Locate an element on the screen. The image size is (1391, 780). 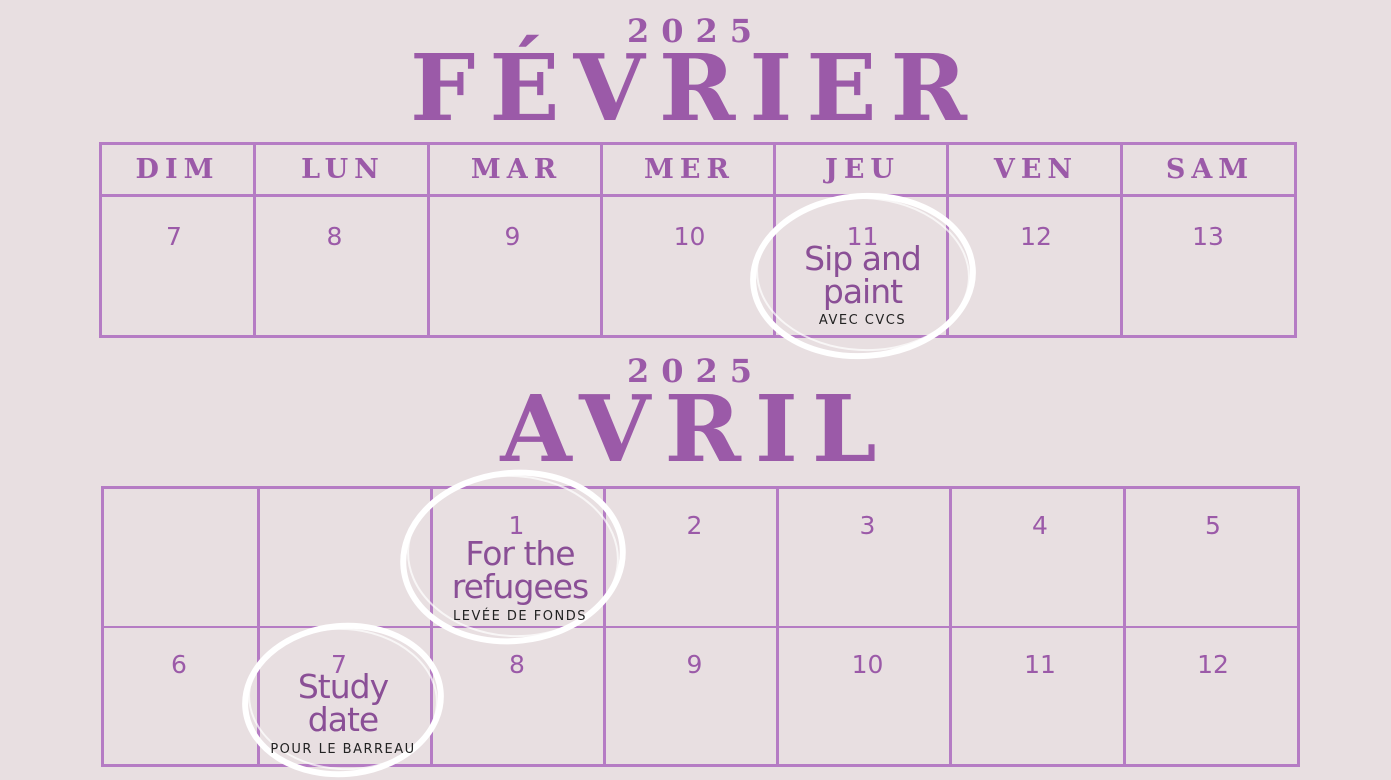
april-day-10: 10 is located at coordinates (867, 664).